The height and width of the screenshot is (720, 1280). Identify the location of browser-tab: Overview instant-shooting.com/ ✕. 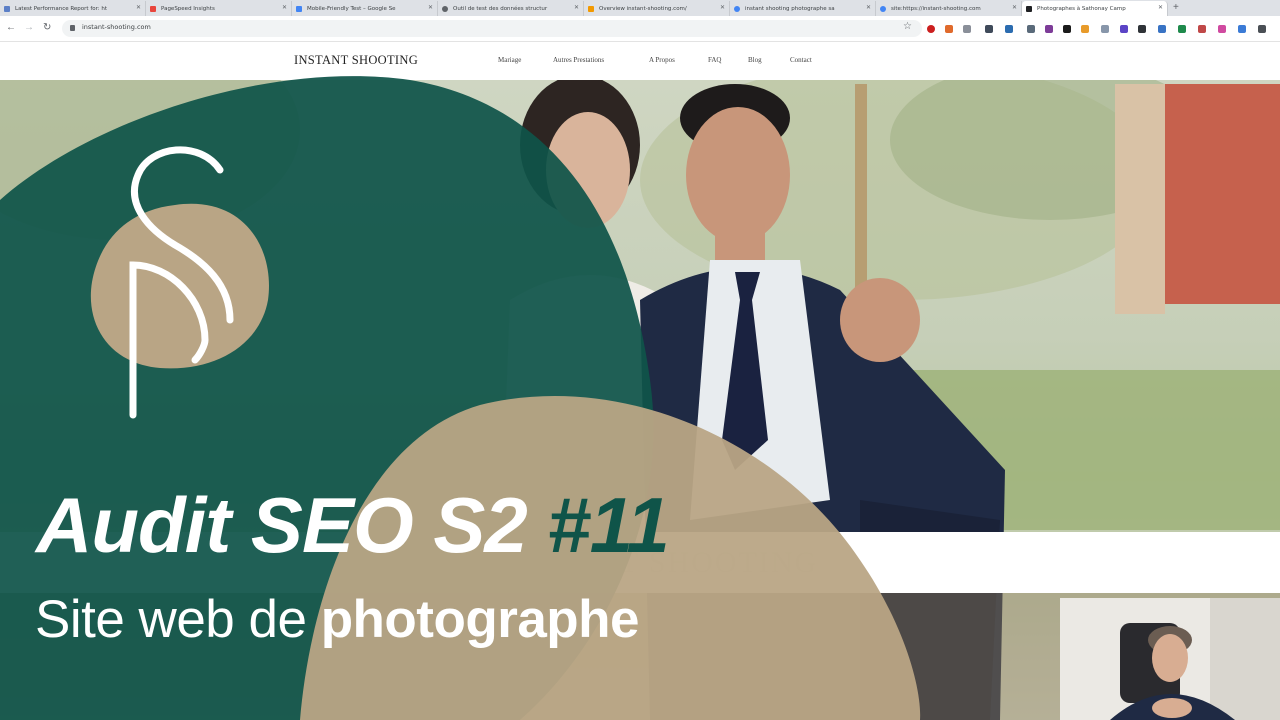
(657, 8).